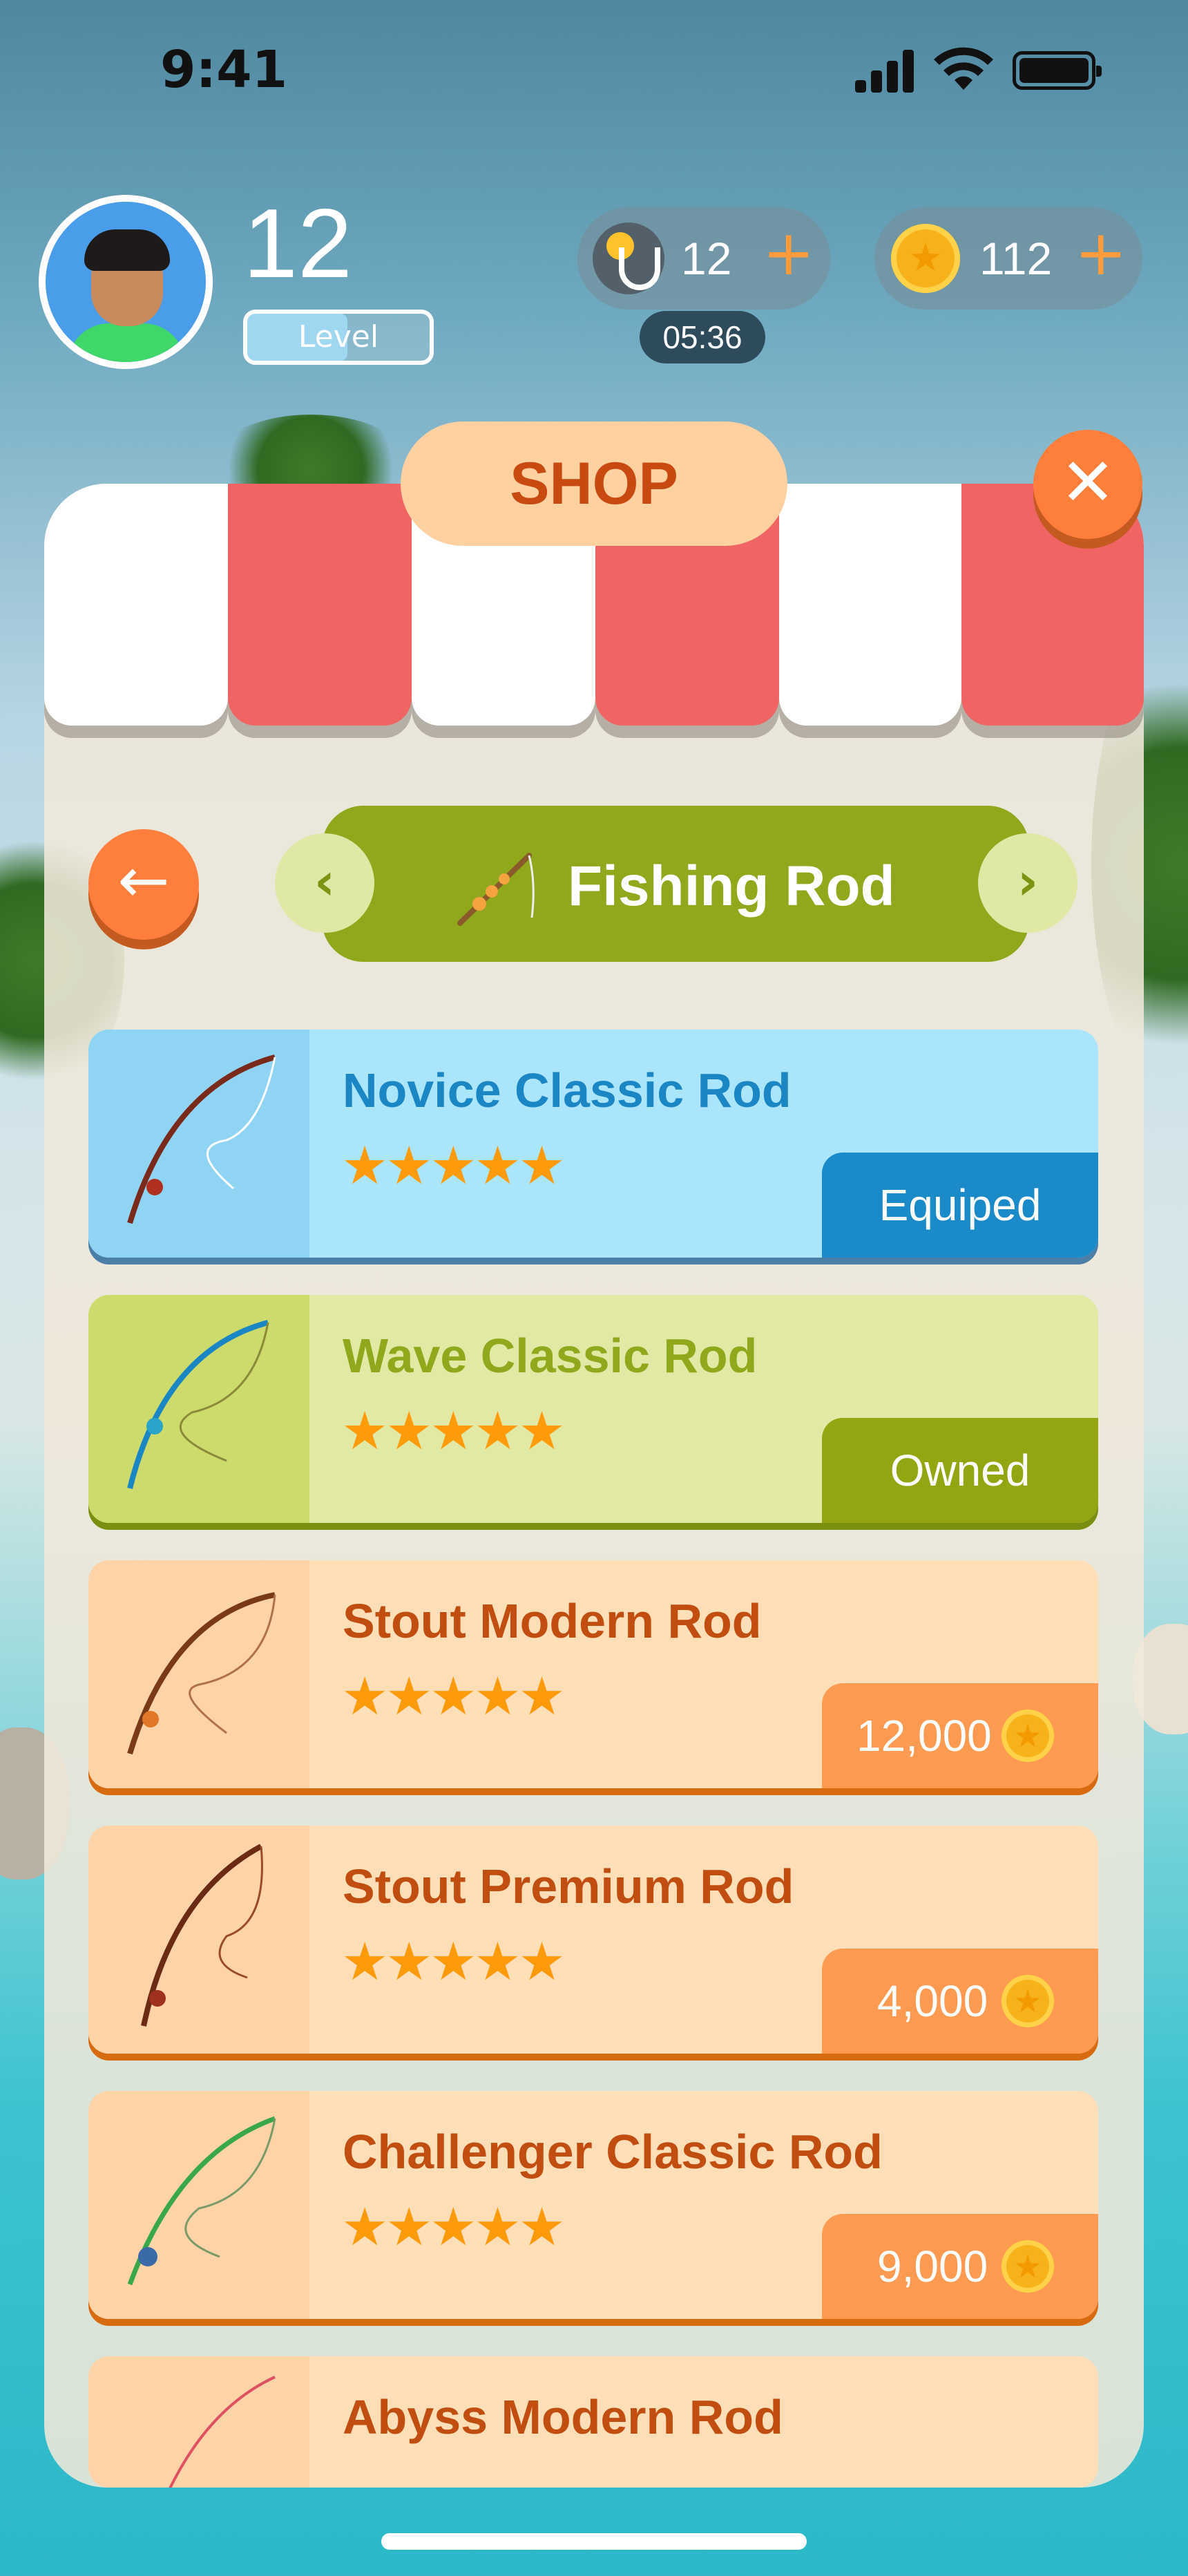  I want to click on wifi-icon, so click(963, 68).